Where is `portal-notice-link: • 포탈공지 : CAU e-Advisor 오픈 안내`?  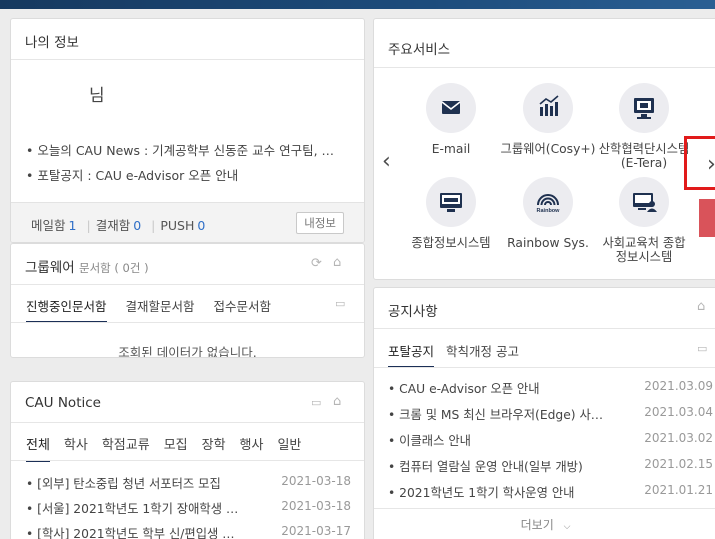
portal-notice-link: • 포탈공지 : CAU e-Advisor 오픈 안내 is located at coordinates (132, 174).